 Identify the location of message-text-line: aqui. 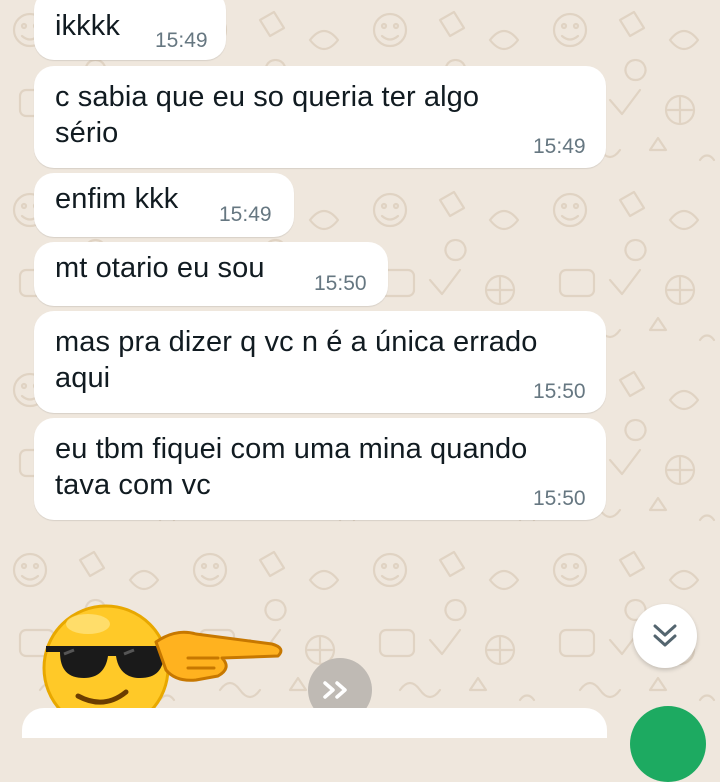
(83, 378).